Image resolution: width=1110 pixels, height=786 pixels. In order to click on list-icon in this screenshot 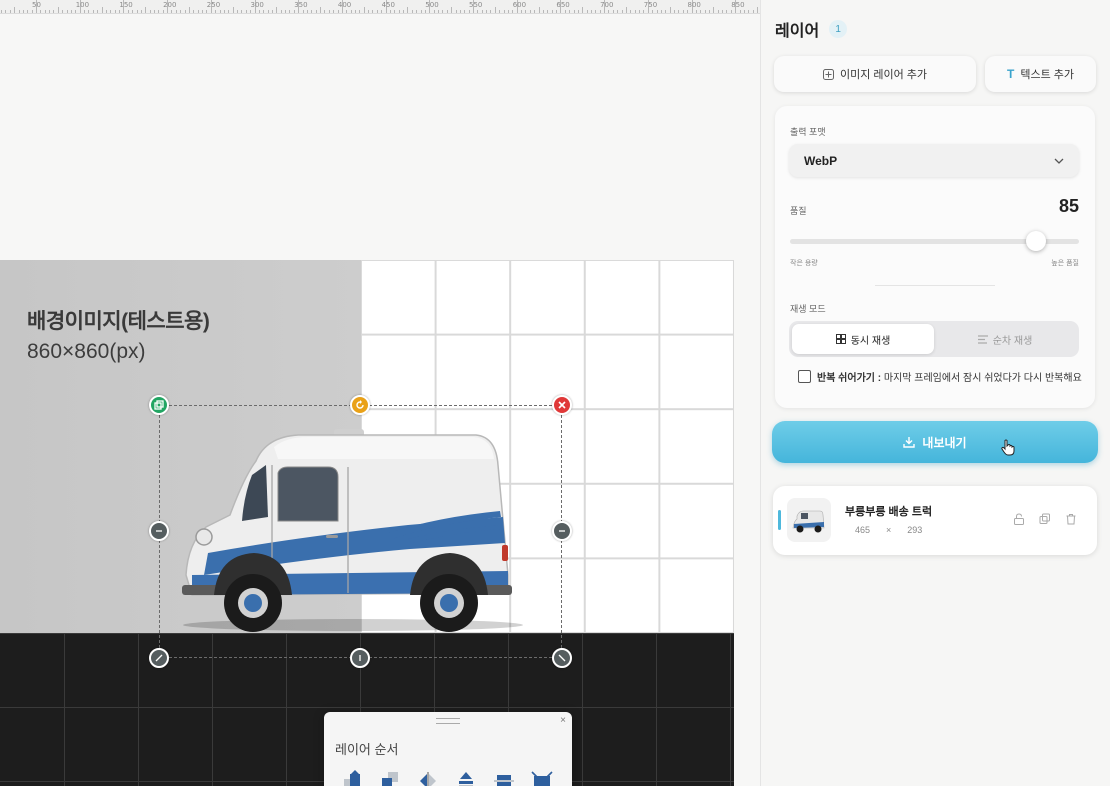, I will do `click(982, 339)`.